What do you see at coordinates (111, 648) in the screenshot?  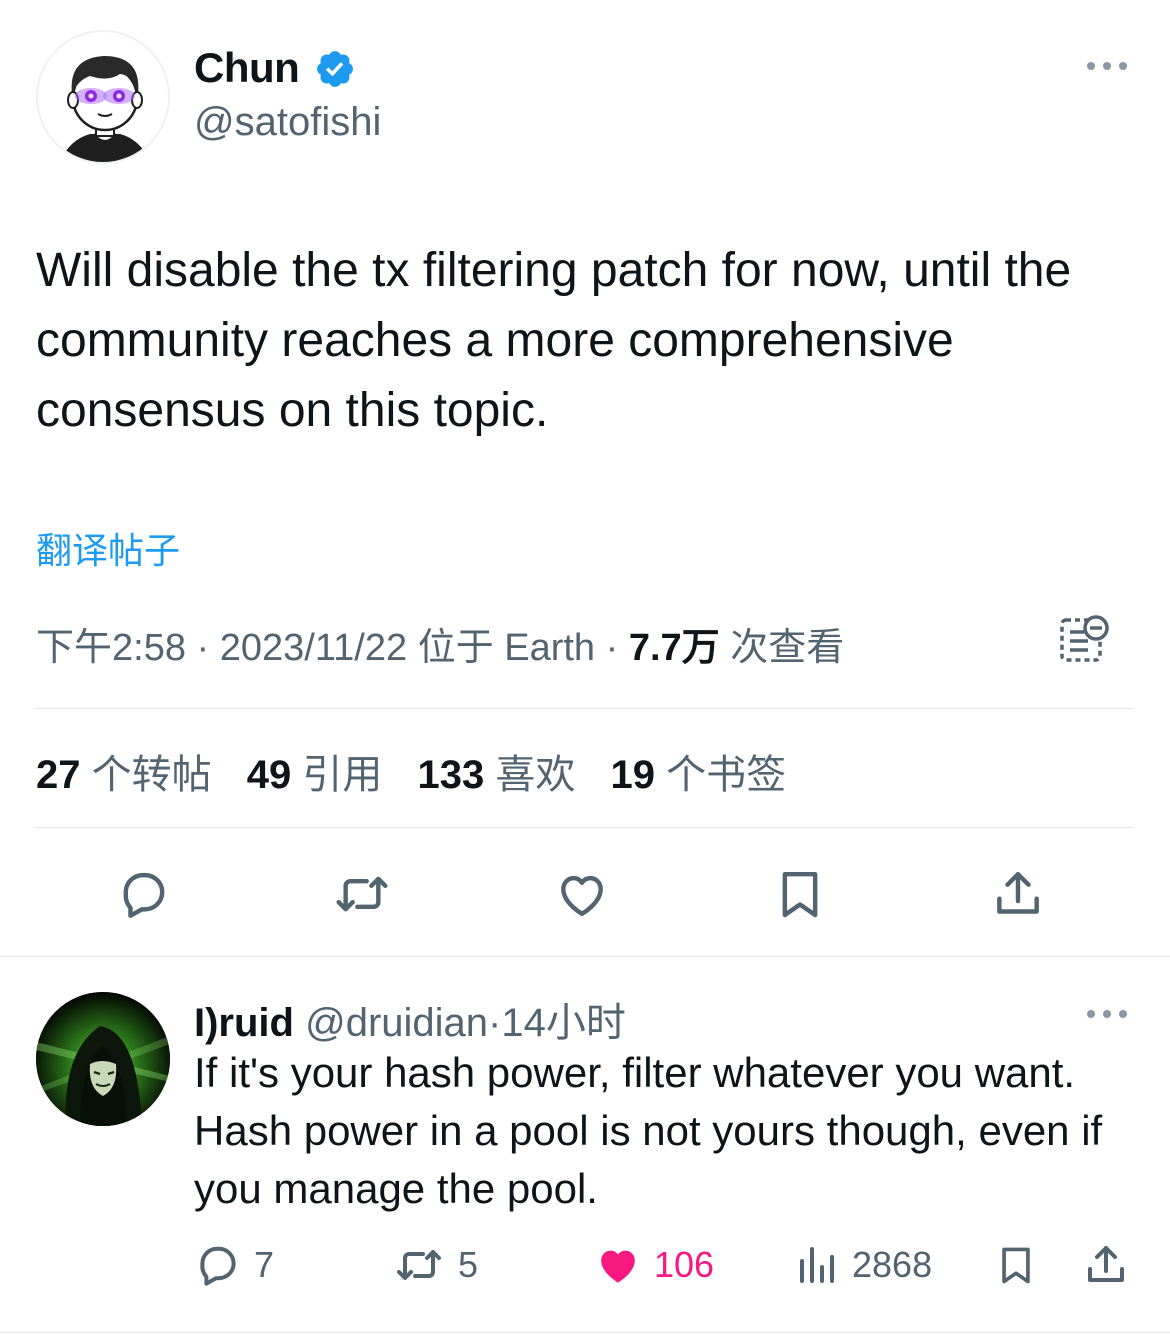 I see `tweet-time: 下午2:58` at bounding box center [111, 648].